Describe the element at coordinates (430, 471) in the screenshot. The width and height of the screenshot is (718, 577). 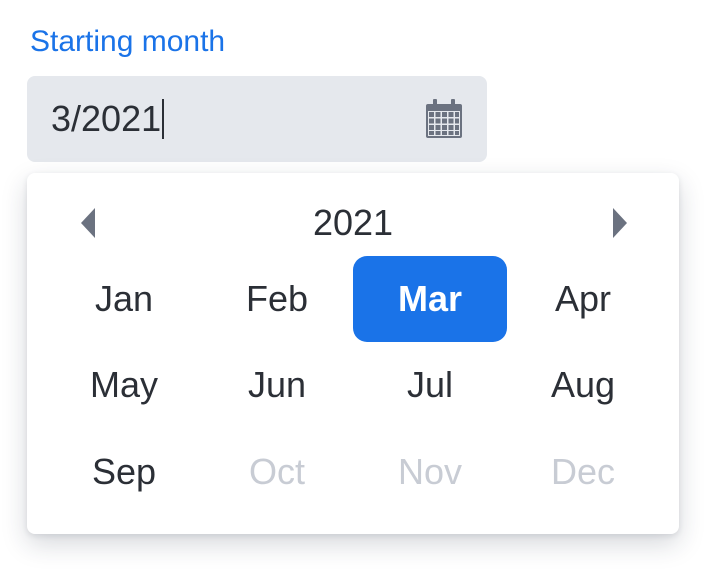
I see `month-nov: Nov` at that location.